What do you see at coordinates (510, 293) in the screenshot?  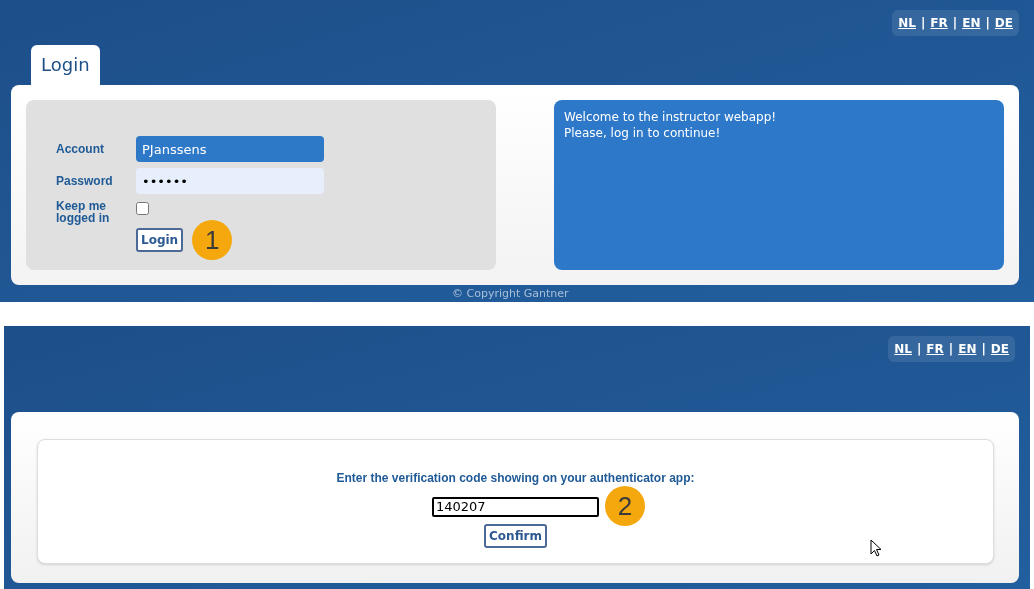 I see `footer-text: © Copyright Gantner` at bounding box center [510, 293].